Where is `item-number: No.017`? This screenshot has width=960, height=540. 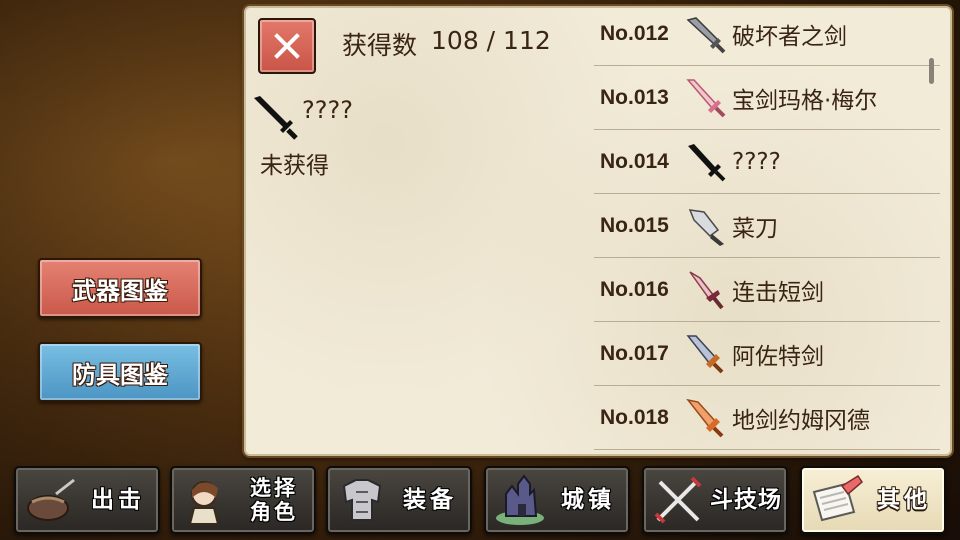 item-number: No.017 is located at coordinates (634, 353).